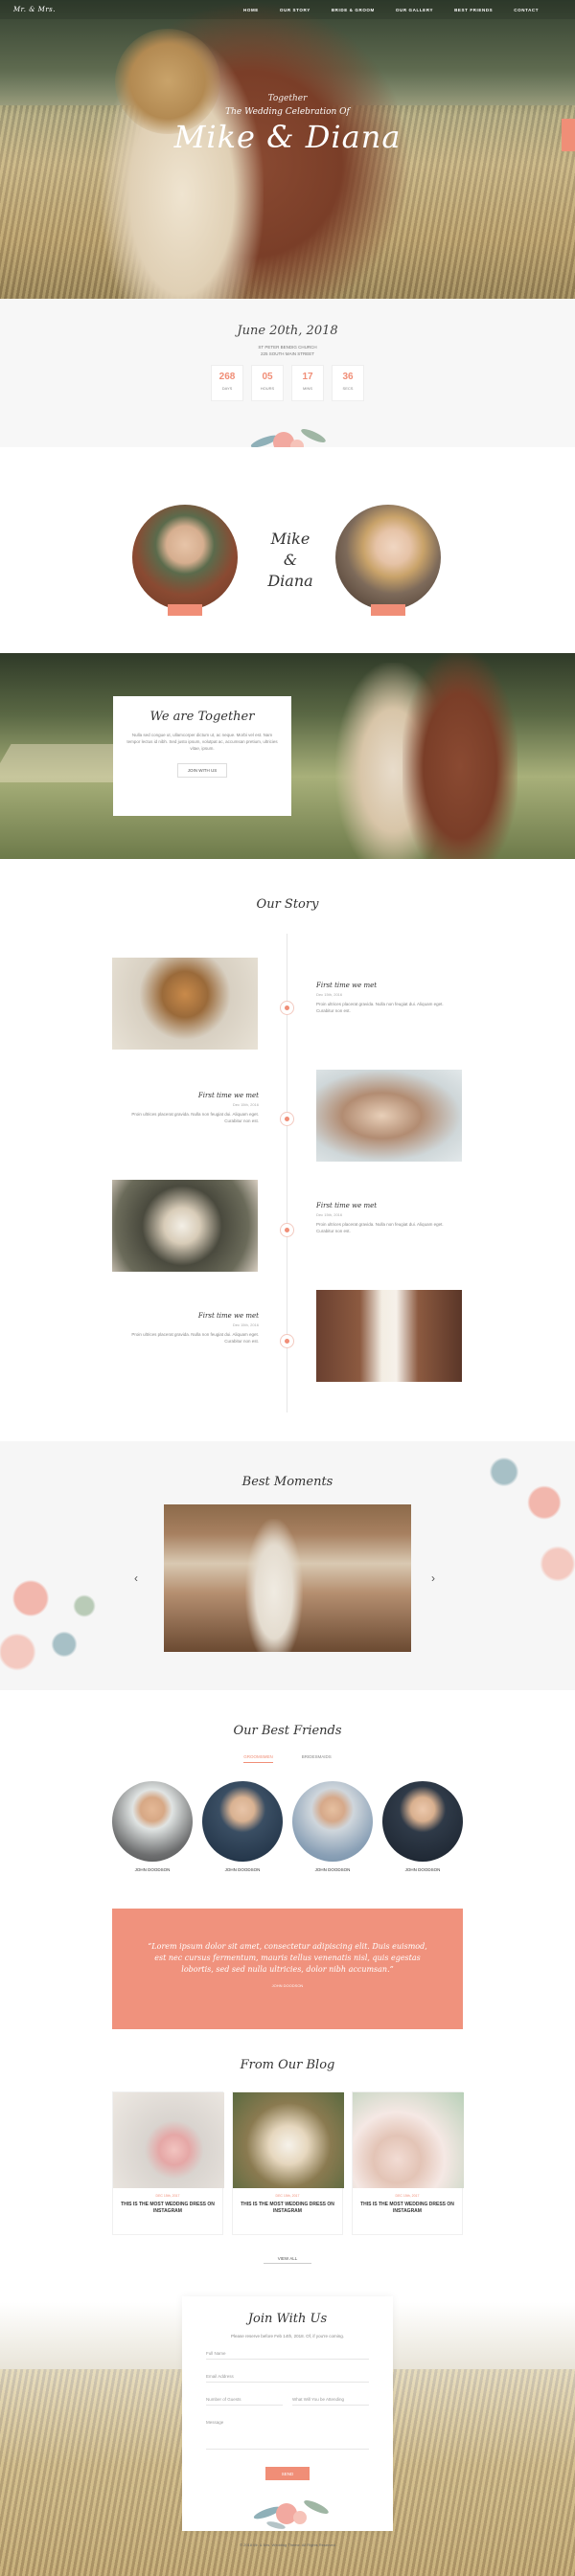  I want to click on hero-subtitle: The Wedding Celebration Of, so click(287, 112).